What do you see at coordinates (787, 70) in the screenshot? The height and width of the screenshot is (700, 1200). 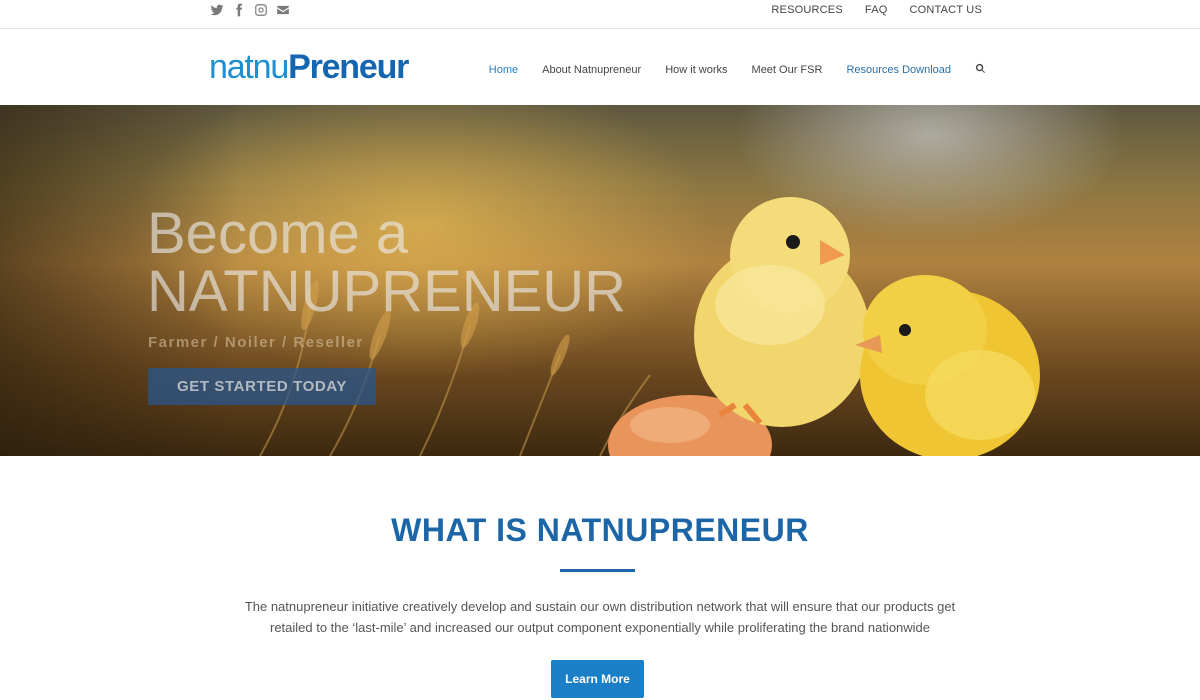 I see `nav-meet-our-fsr: Meet Our FSR` at bounding box center [787, 70].